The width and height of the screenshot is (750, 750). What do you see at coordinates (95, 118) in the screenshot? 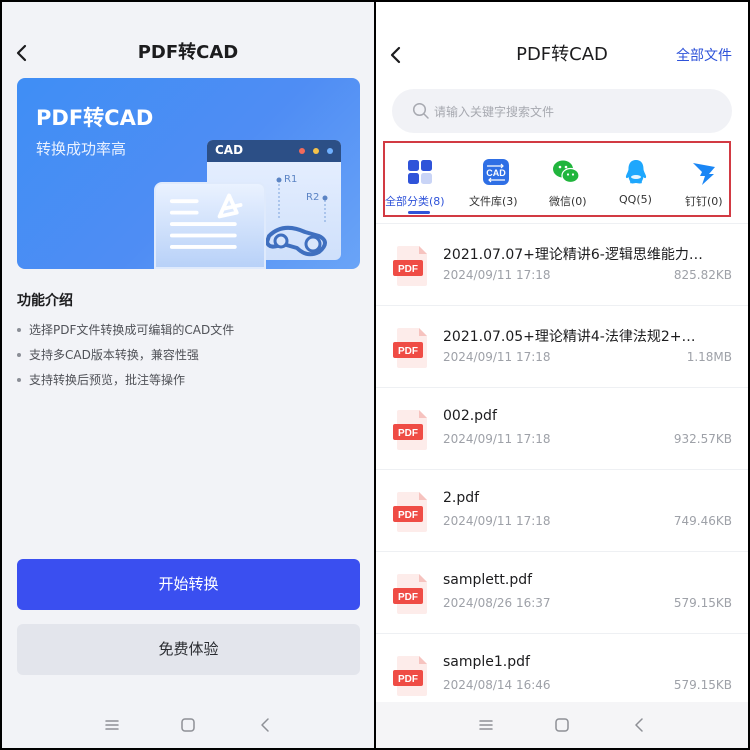
I see `banner-title: PDF转CAD` at bounding box center [95, 118].